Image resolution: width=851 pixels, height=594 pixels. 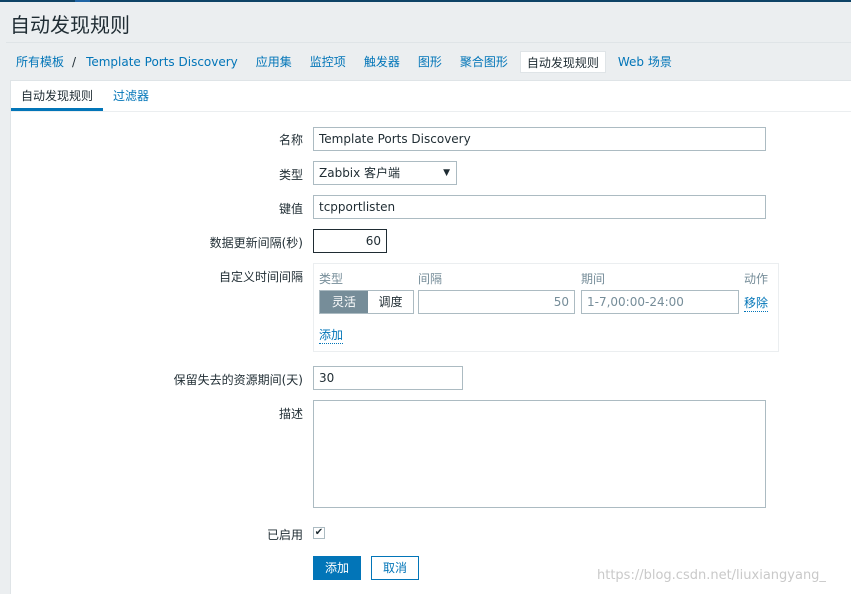 What do you see at coordinates (331, 279) in the screenshot?
I see `col-type: 类型` at bounding box center [331, 279].